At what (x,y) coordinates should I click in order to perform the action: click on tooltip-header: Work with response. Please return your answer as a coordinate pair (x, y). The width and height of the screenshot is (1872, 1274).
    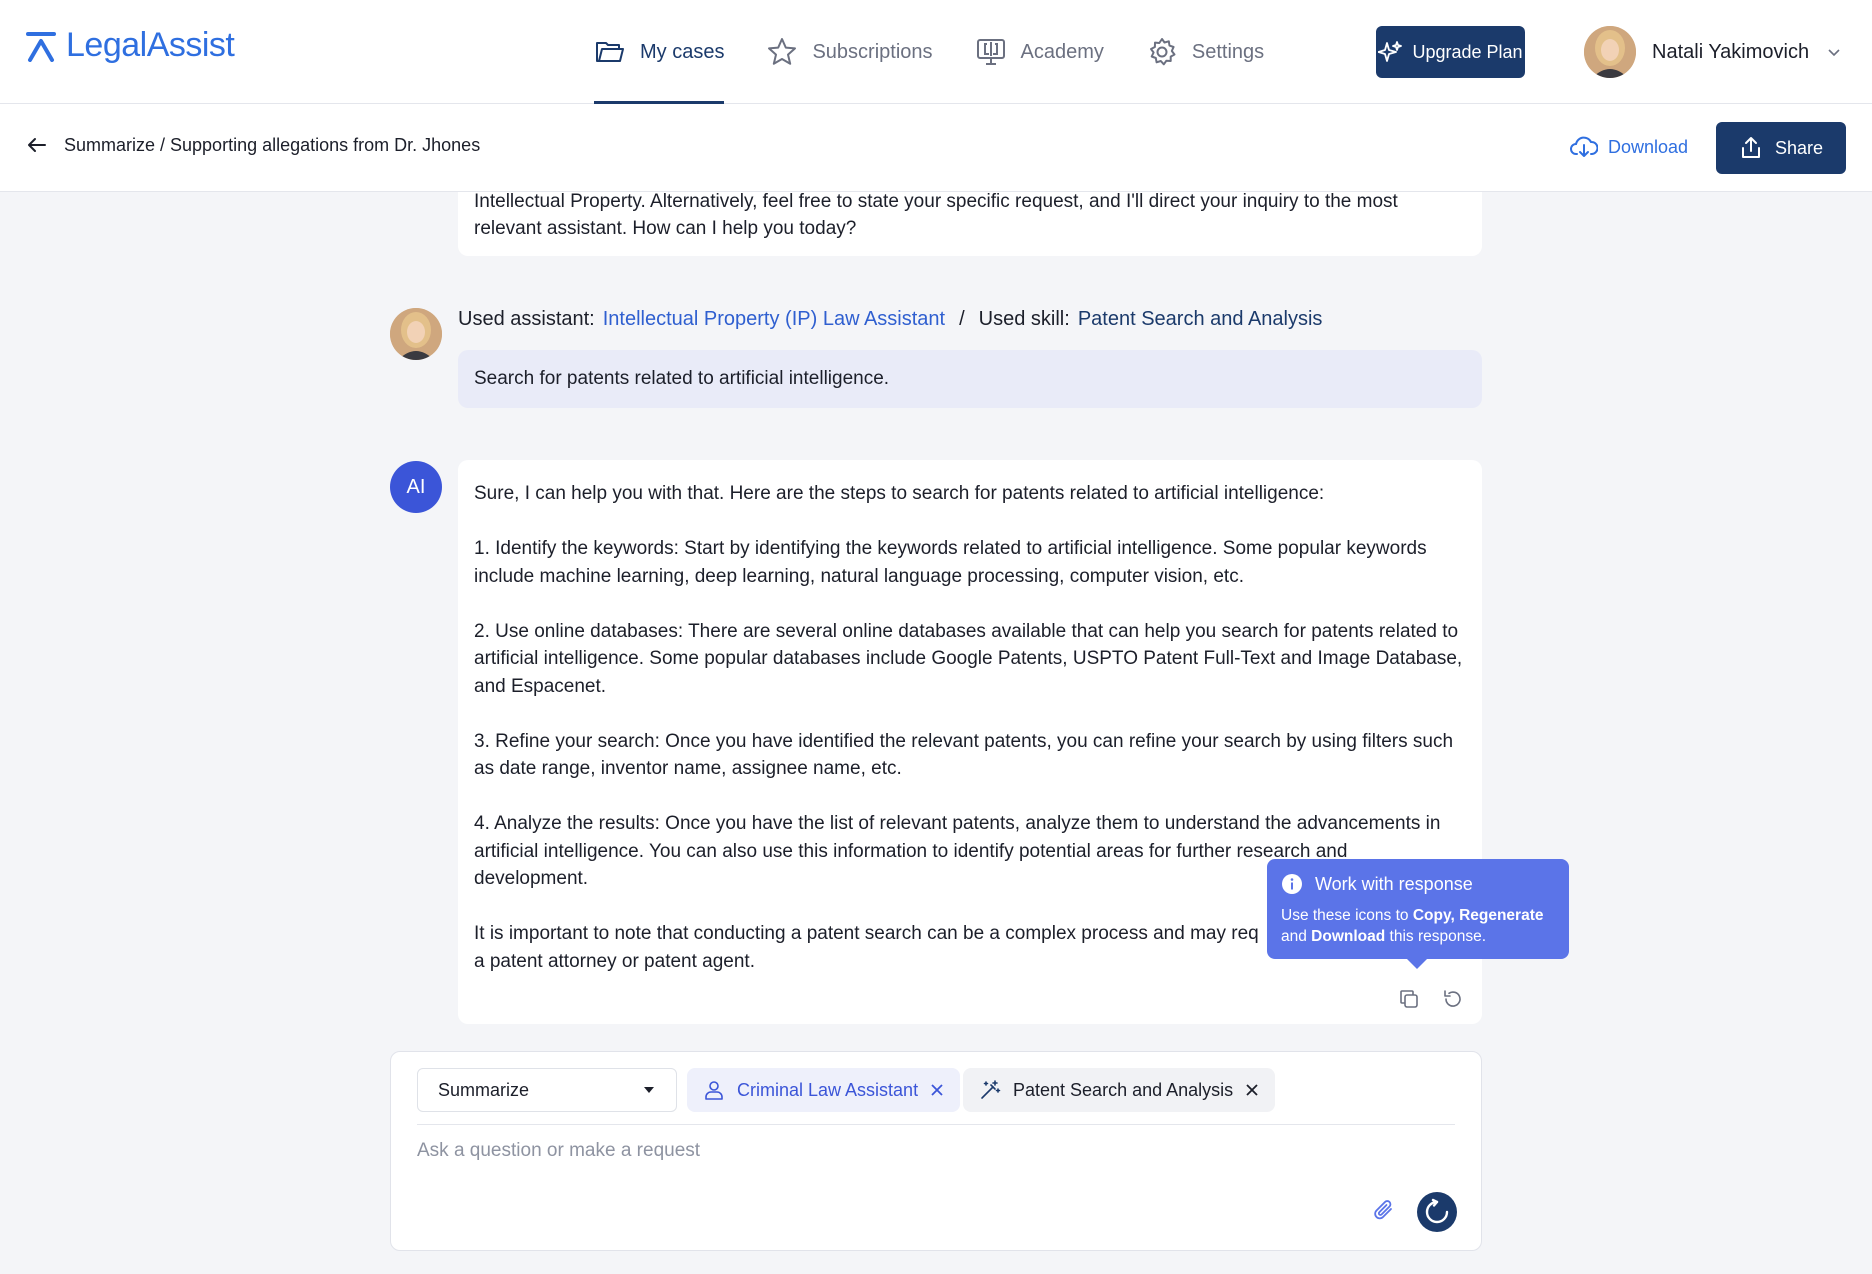
    Looking at the image, I should click on (1418, 884).